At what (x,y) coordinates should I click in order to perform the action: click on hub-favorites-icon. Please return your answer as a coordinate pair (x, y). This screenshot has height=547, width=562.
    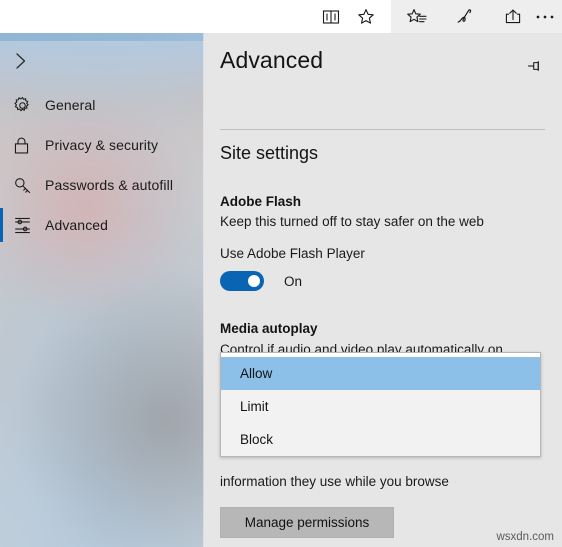
    Looking at the image, I should click on (416, 16).